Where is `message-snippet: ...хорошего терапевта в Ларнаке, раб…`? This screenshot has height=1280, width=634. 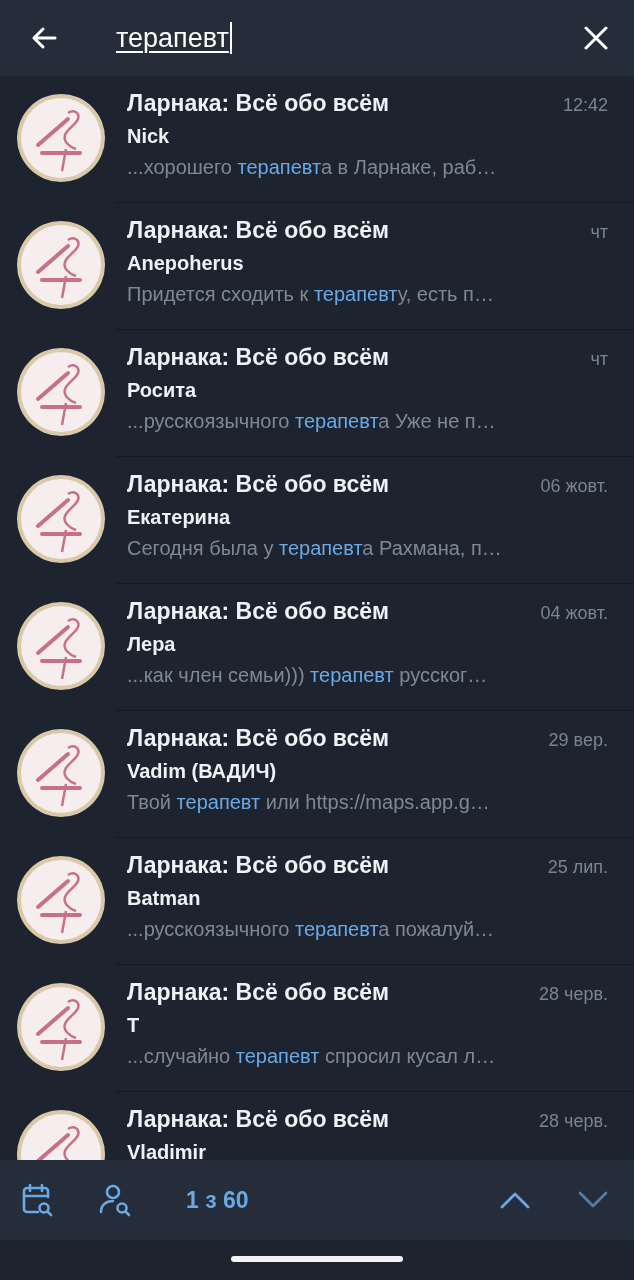
message-snippet: ...хорошего терапевта в Ларнаке, раб… is located at coordinates (312, 167).